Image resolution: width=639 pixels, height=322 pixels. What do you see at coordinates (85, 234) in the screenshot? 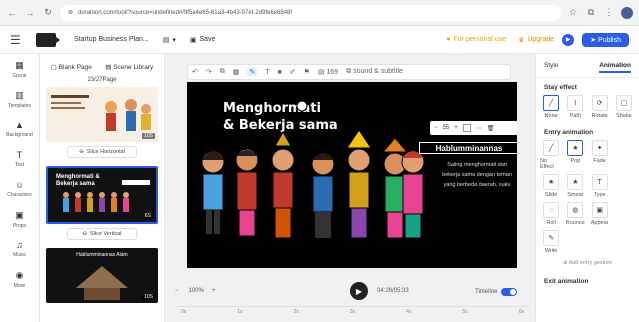
I see `slice-icon: ⊖` at bounding box center [85, 234].